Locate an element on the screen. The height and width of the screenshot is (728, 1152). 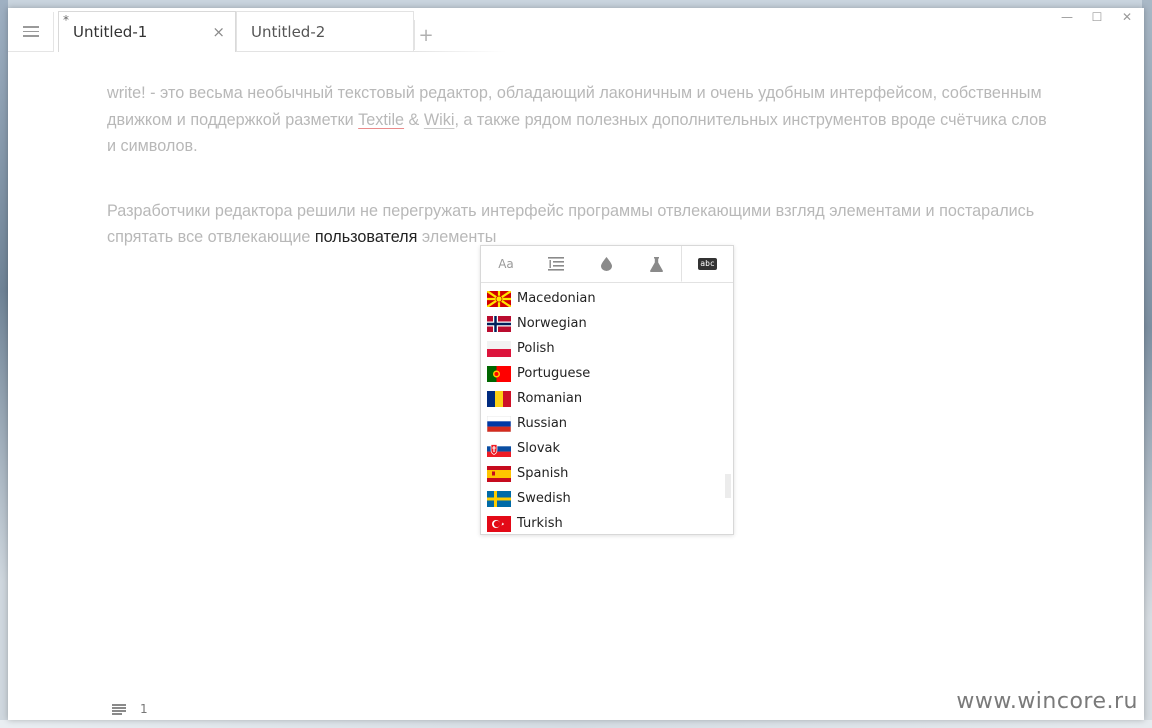
tab-untitled-2: Untitled-2 is located at coordinates (325, 31).